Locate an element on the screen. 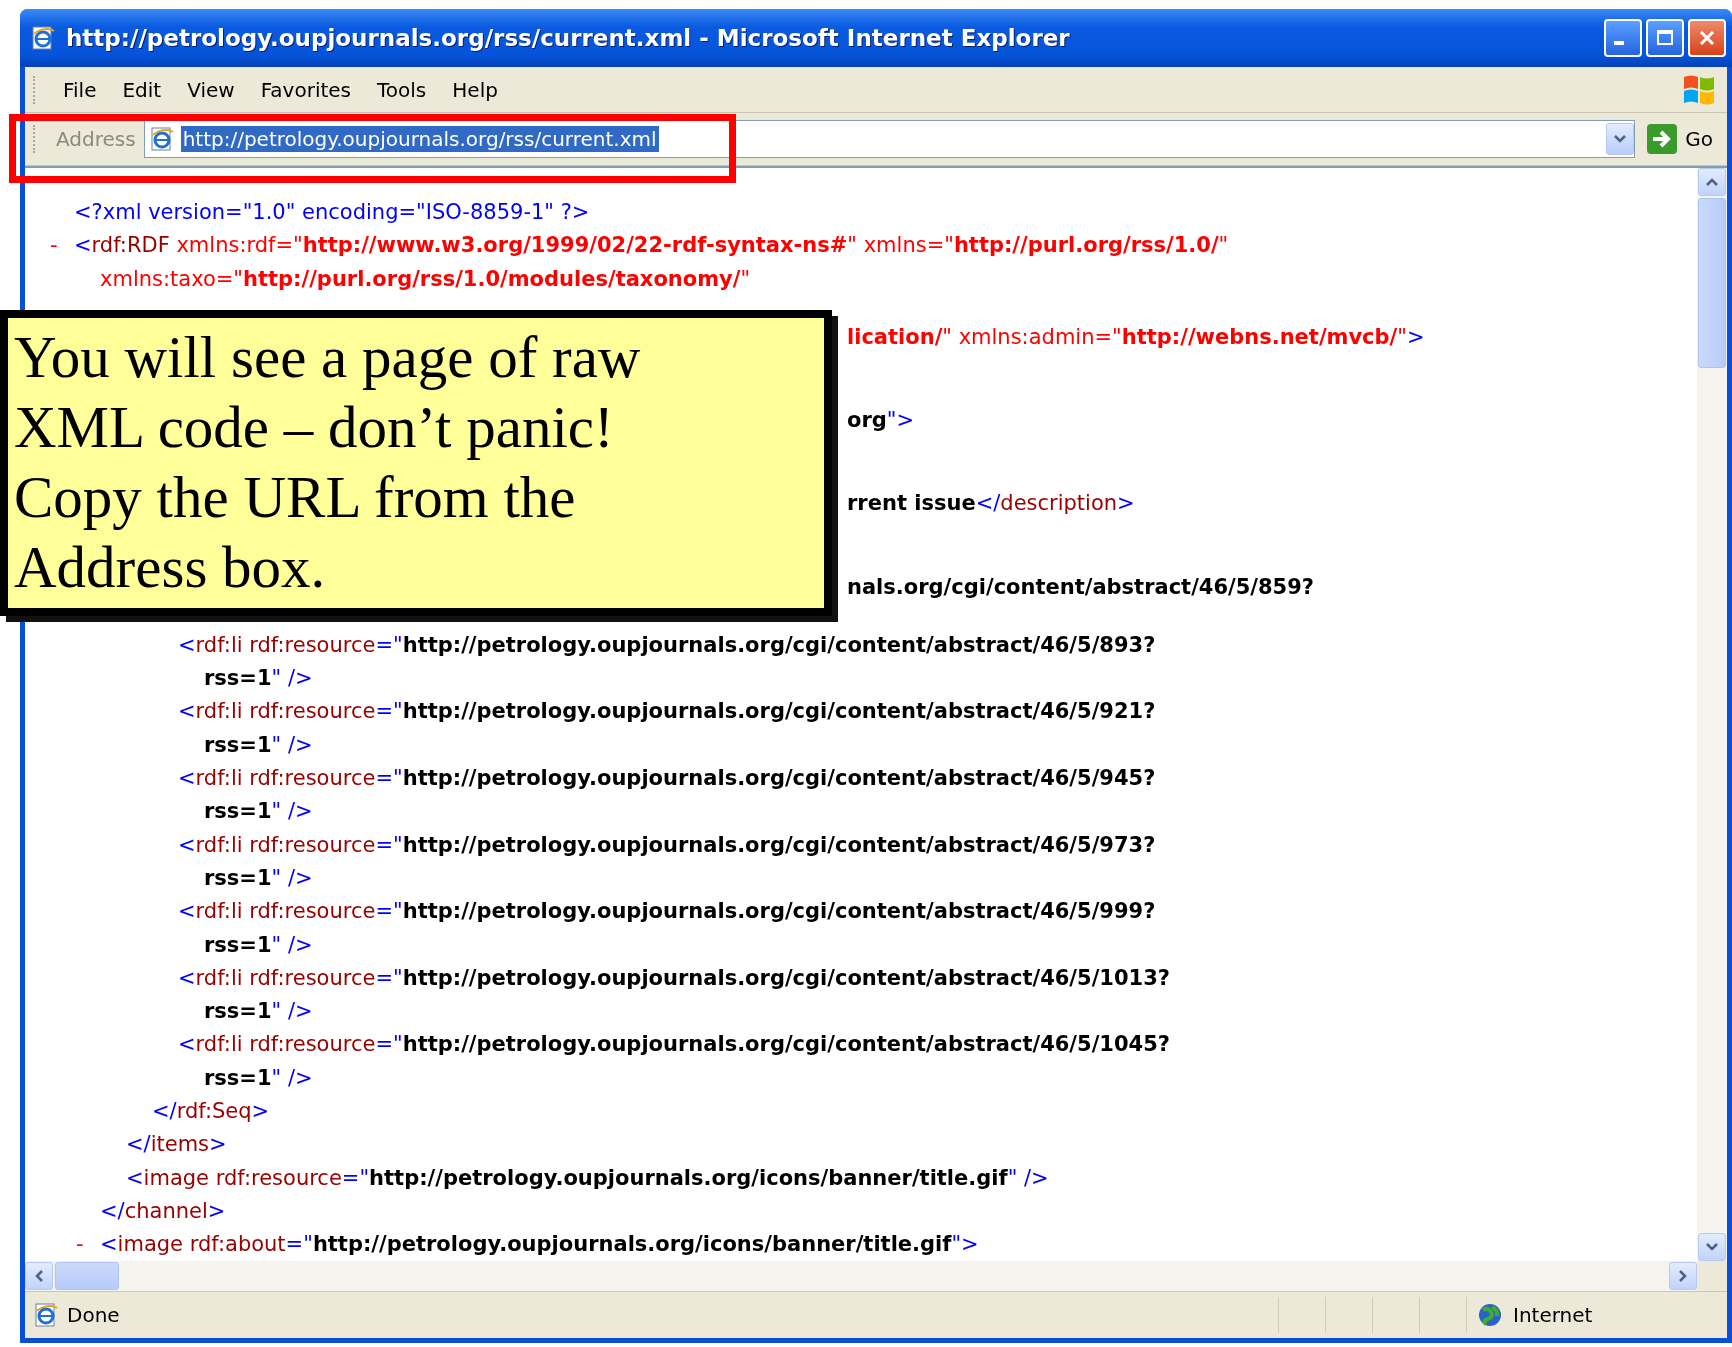  go-button: Go is located at coordinates (1684, 139).